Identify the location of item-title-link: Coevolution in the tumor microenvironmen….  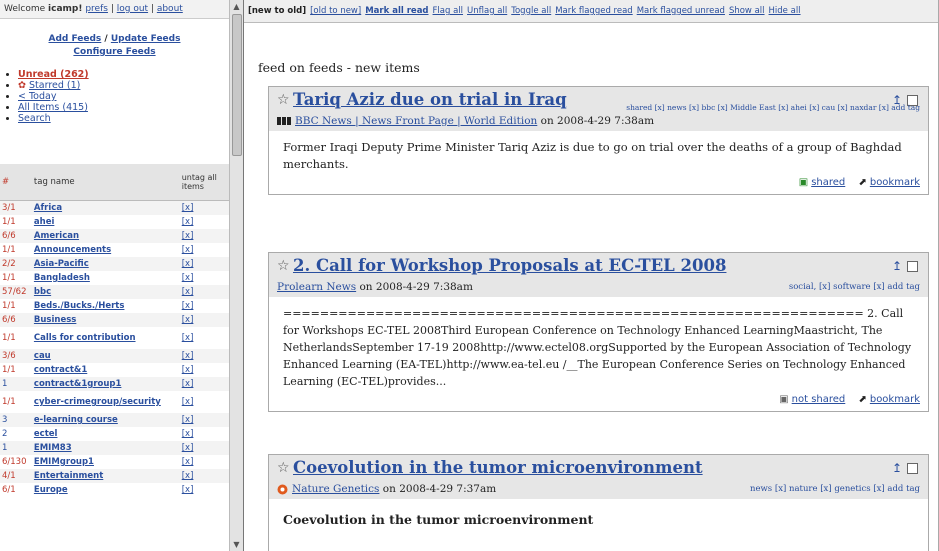
(498, 467).